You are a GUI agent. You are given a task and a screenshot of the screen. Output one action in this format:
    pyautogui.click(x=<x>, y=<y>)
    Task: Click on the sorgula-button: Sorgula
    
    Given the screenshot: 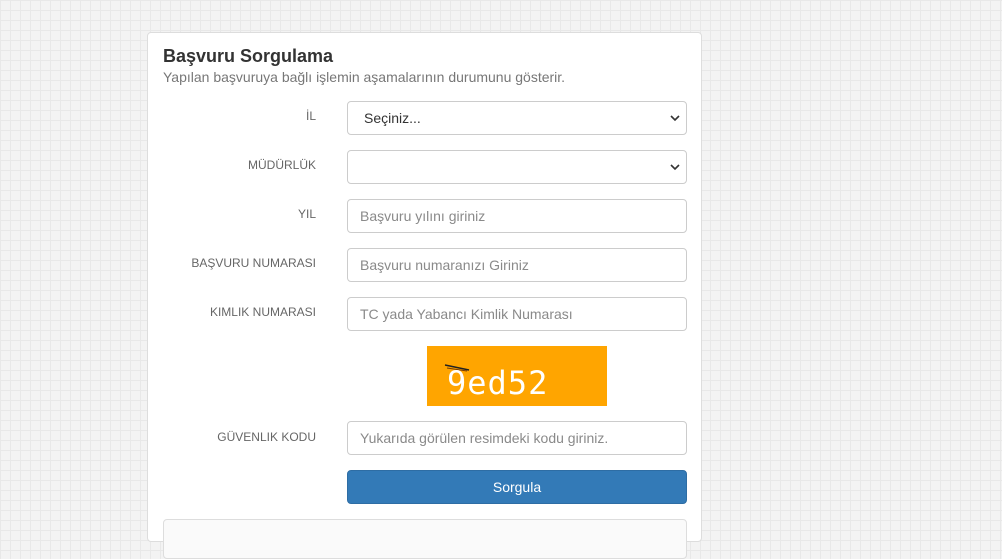 What is the action you would take?
    pyautogui.click(x=517, y=487)
    